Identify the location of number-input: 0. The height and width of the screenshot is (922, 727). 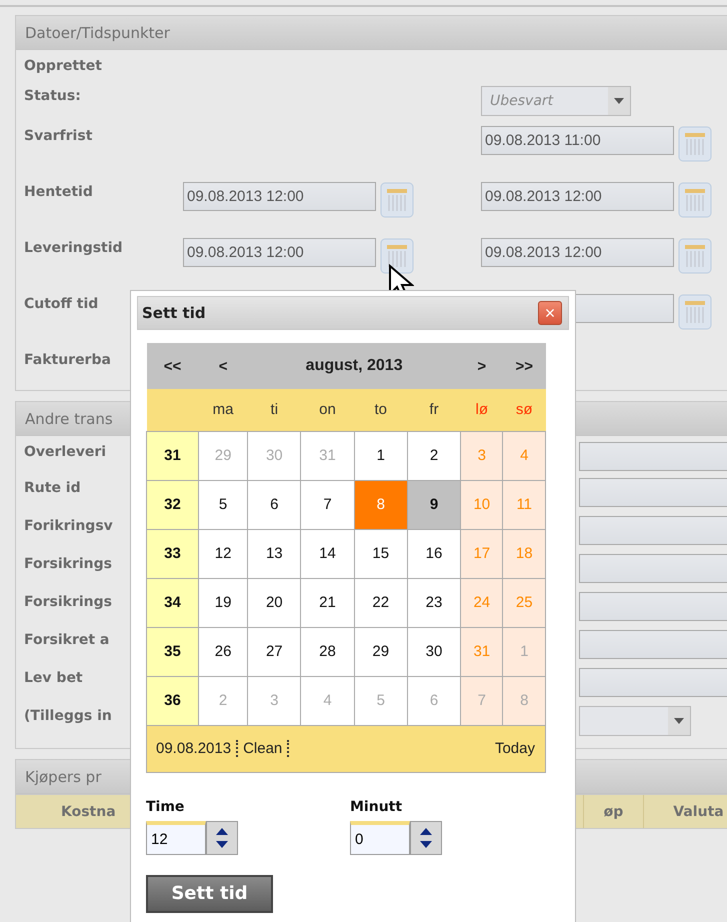
(380, 837).